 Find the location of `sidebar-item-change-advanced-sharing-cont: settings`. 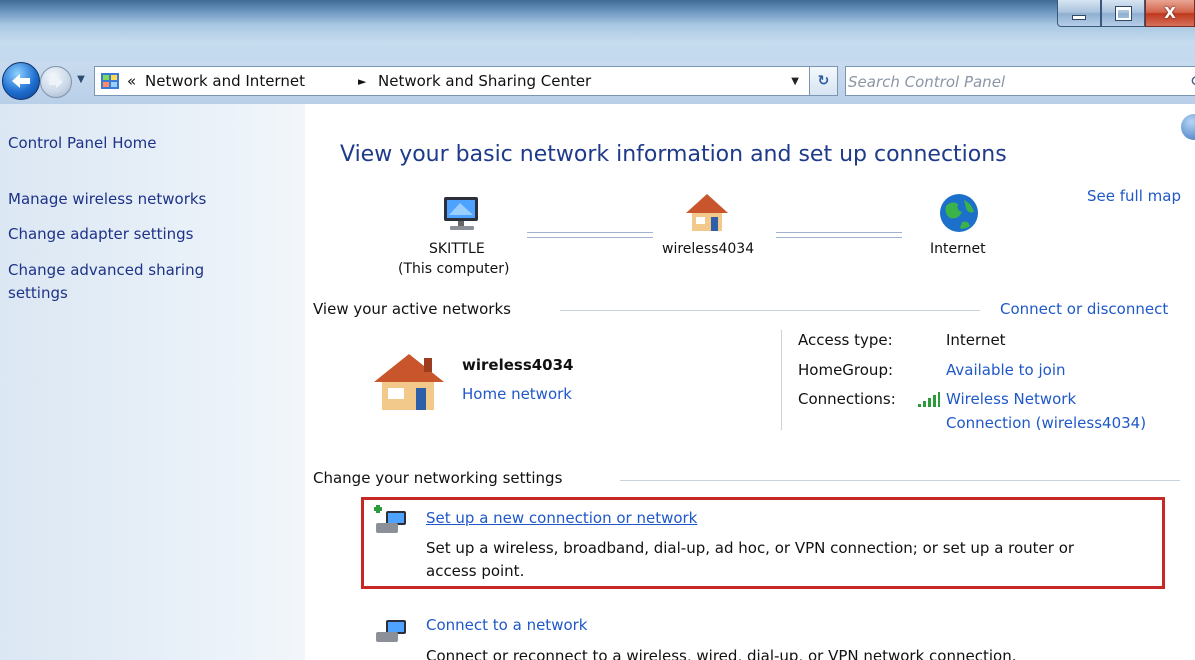

sidebar-item-change-advanced-sharing-cont: settings is located at coordinates (38, 293).